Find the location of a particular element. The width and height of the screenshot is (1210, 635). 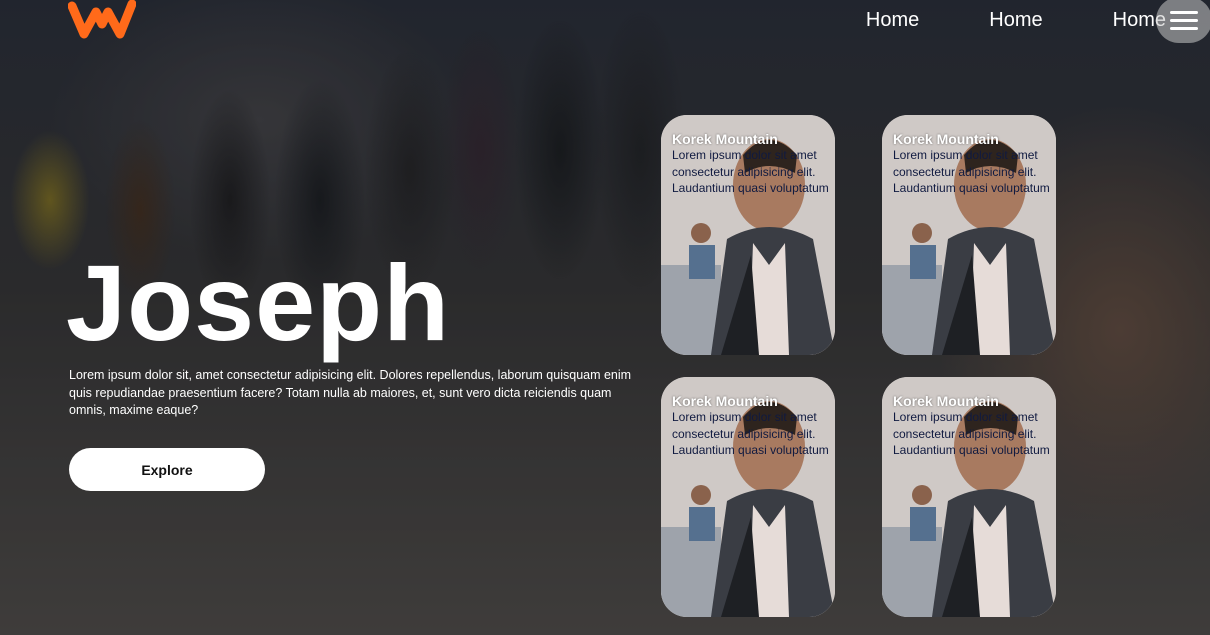

nav-link-home-2: Home is located at coordinates (1015, 20).